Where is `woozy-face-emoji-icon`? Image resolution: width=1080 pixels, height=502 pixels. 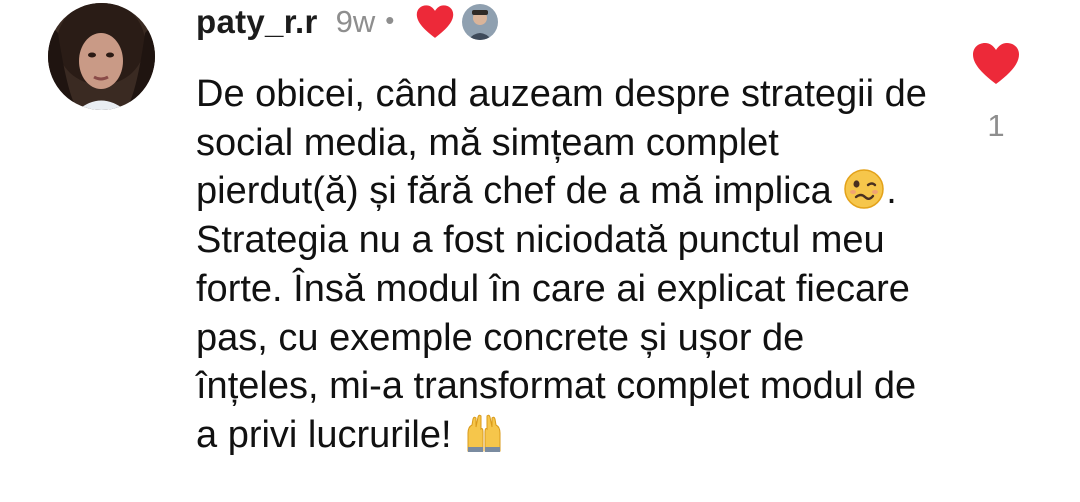 woozy-face-emoji-icon is located at coordinates (864, 189).